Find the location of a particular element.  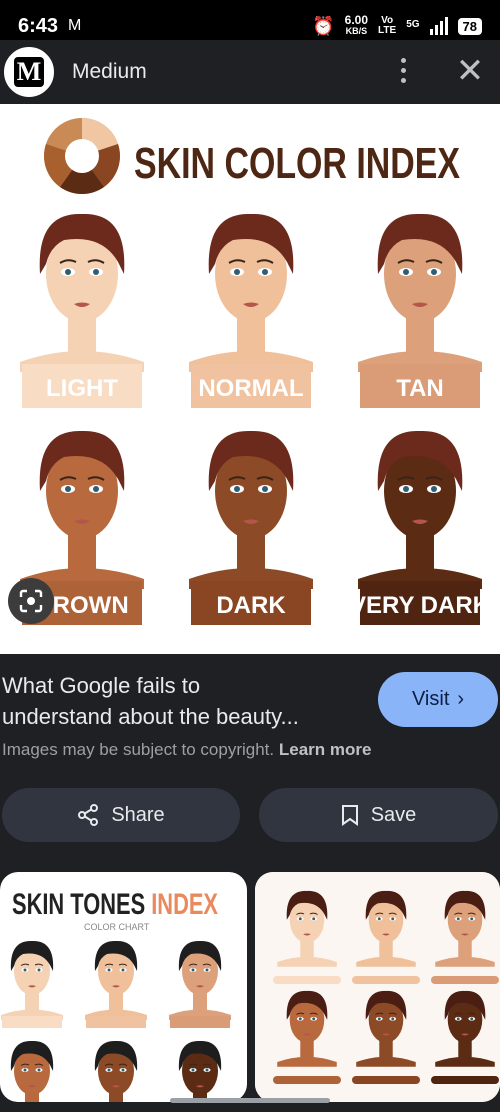

volte-indicator: Vo LTE is located at coordinates (387, 25).